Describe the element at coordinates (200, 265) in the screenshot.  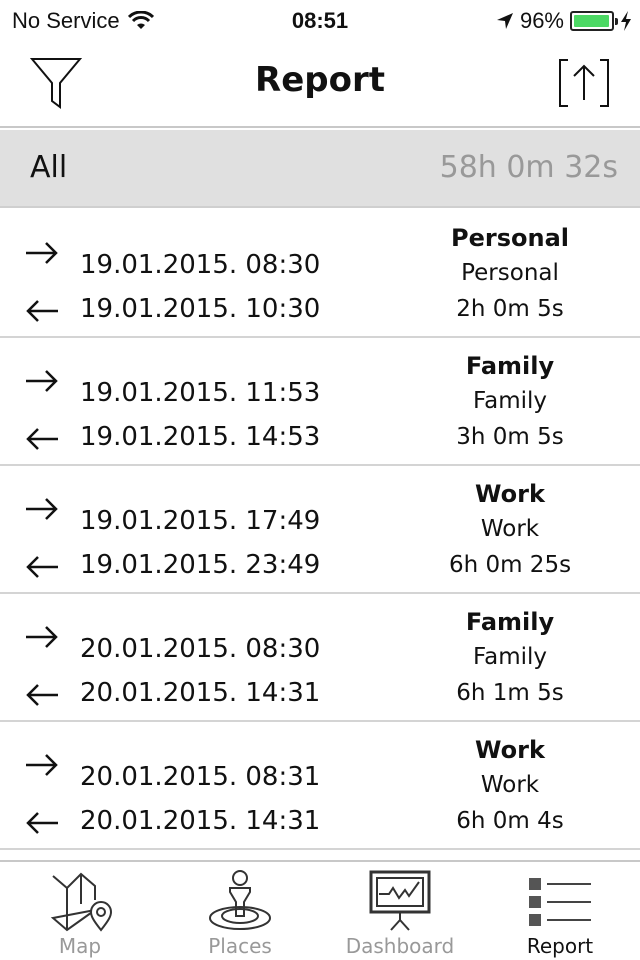
I see `arrival-datetime: 19.01.2015. 08:30` at that location.